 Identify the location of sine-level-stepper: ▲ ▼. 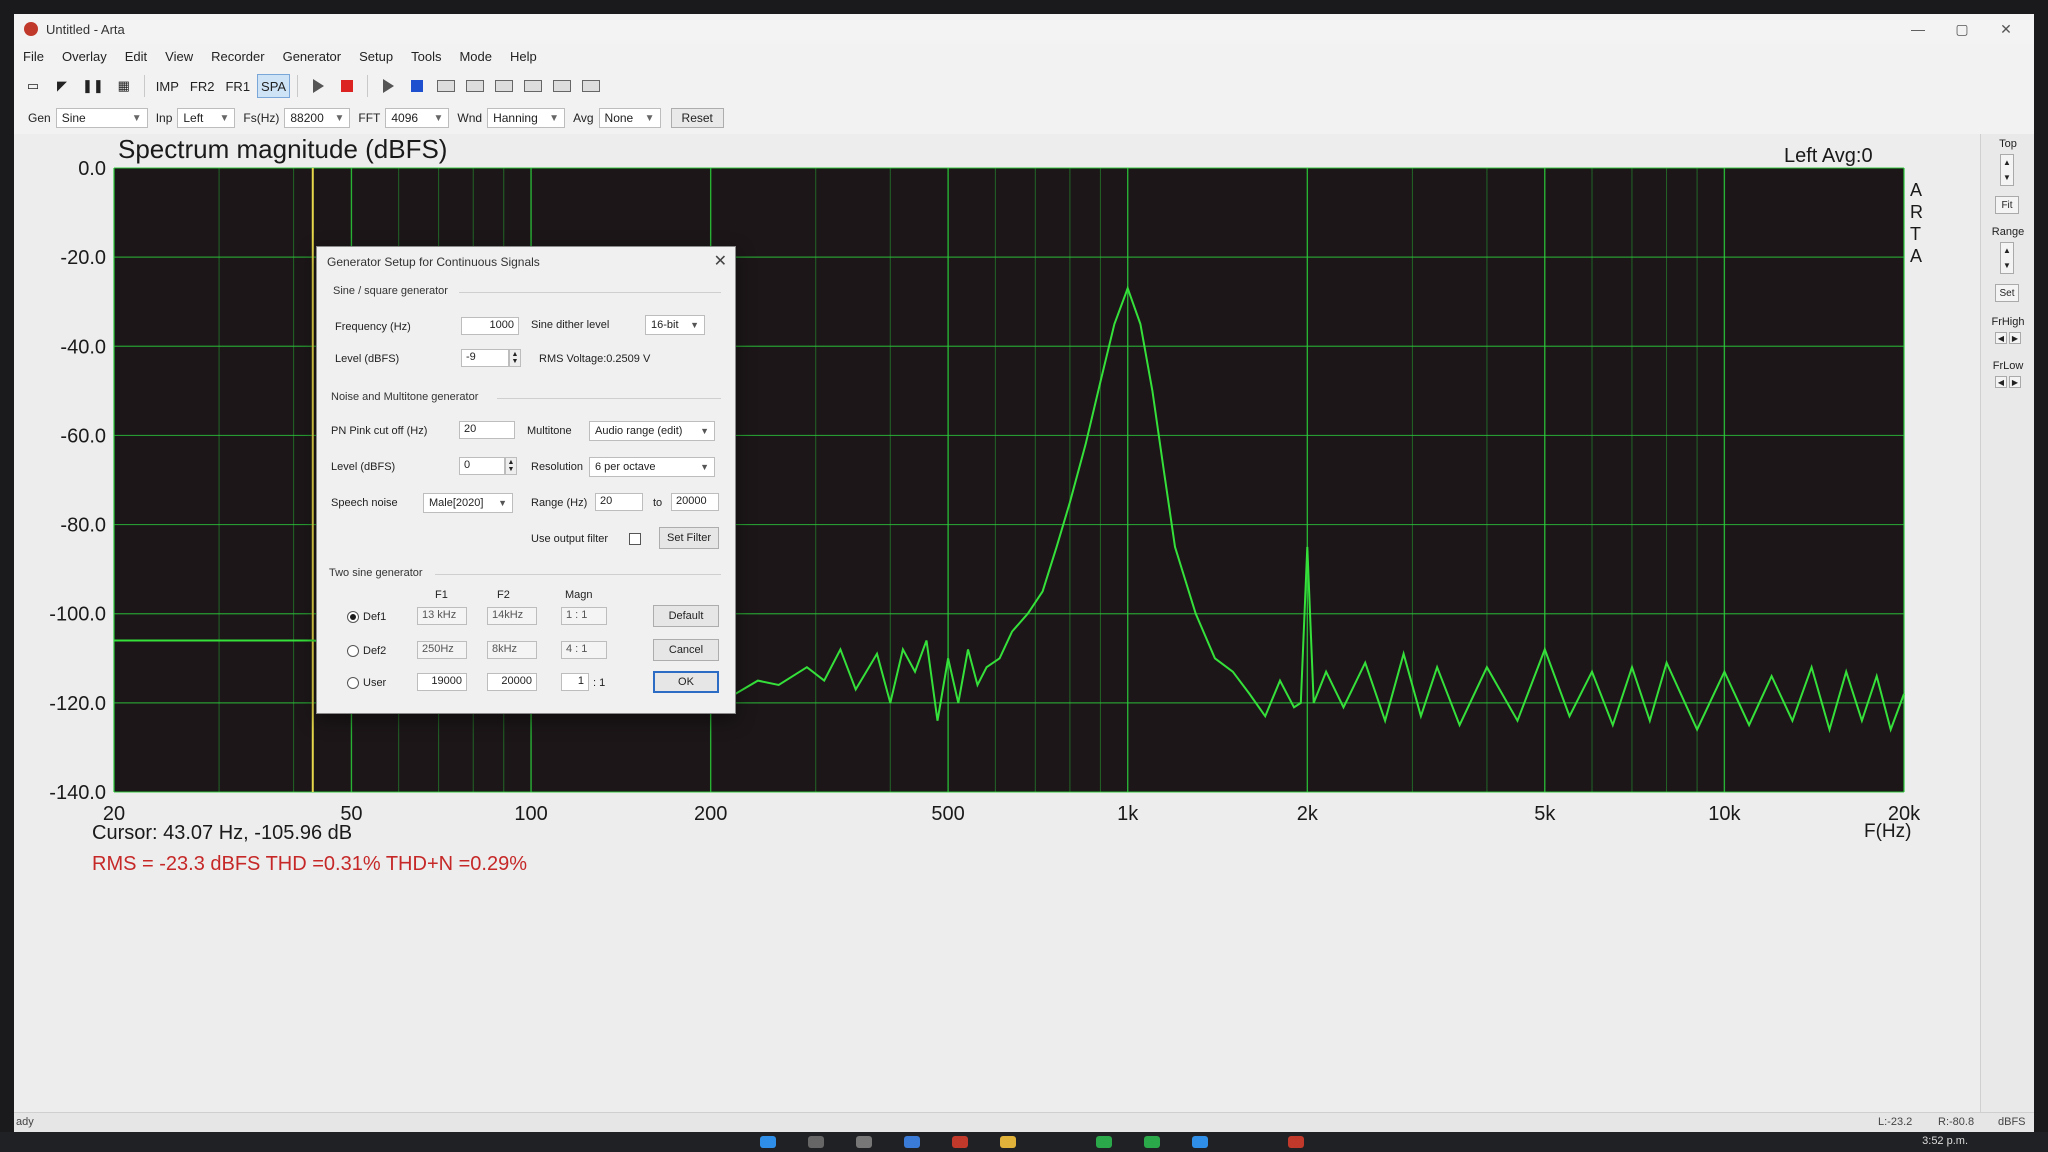
(515, 358).